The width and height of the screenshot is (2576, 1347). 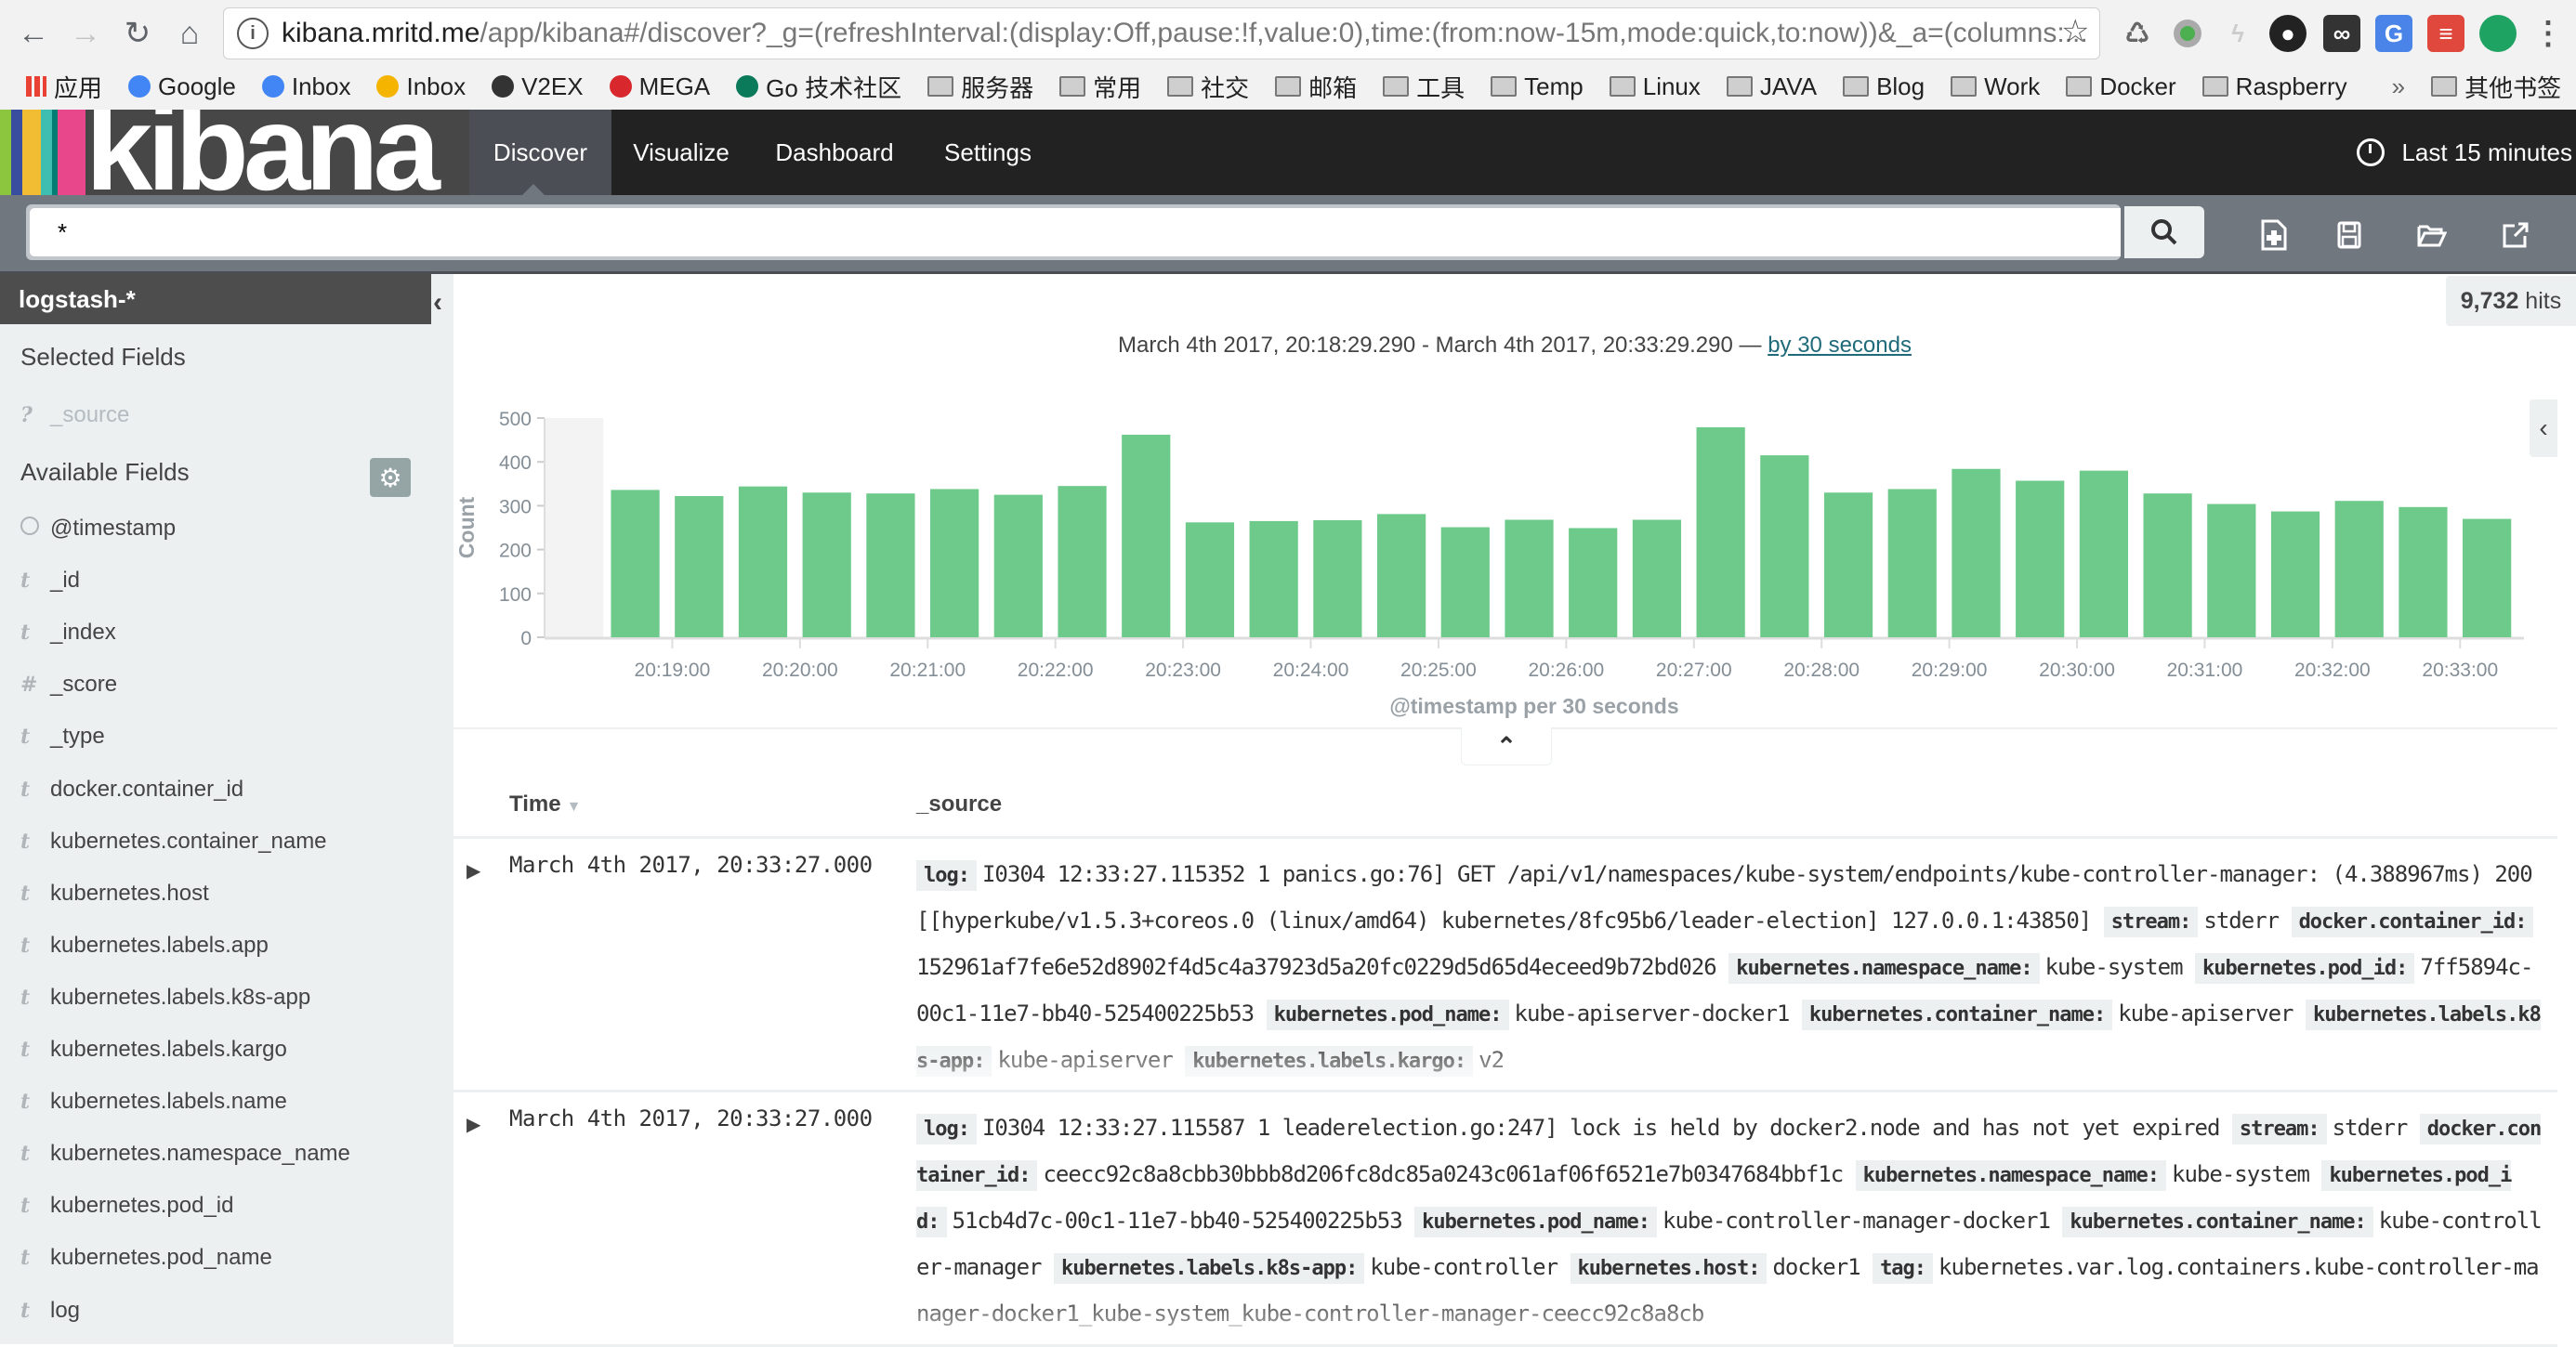 What do you see at coordinates (182, 86) in the screenshot?
I see `bookmark-item: Google` at bounding box center [182, 86].